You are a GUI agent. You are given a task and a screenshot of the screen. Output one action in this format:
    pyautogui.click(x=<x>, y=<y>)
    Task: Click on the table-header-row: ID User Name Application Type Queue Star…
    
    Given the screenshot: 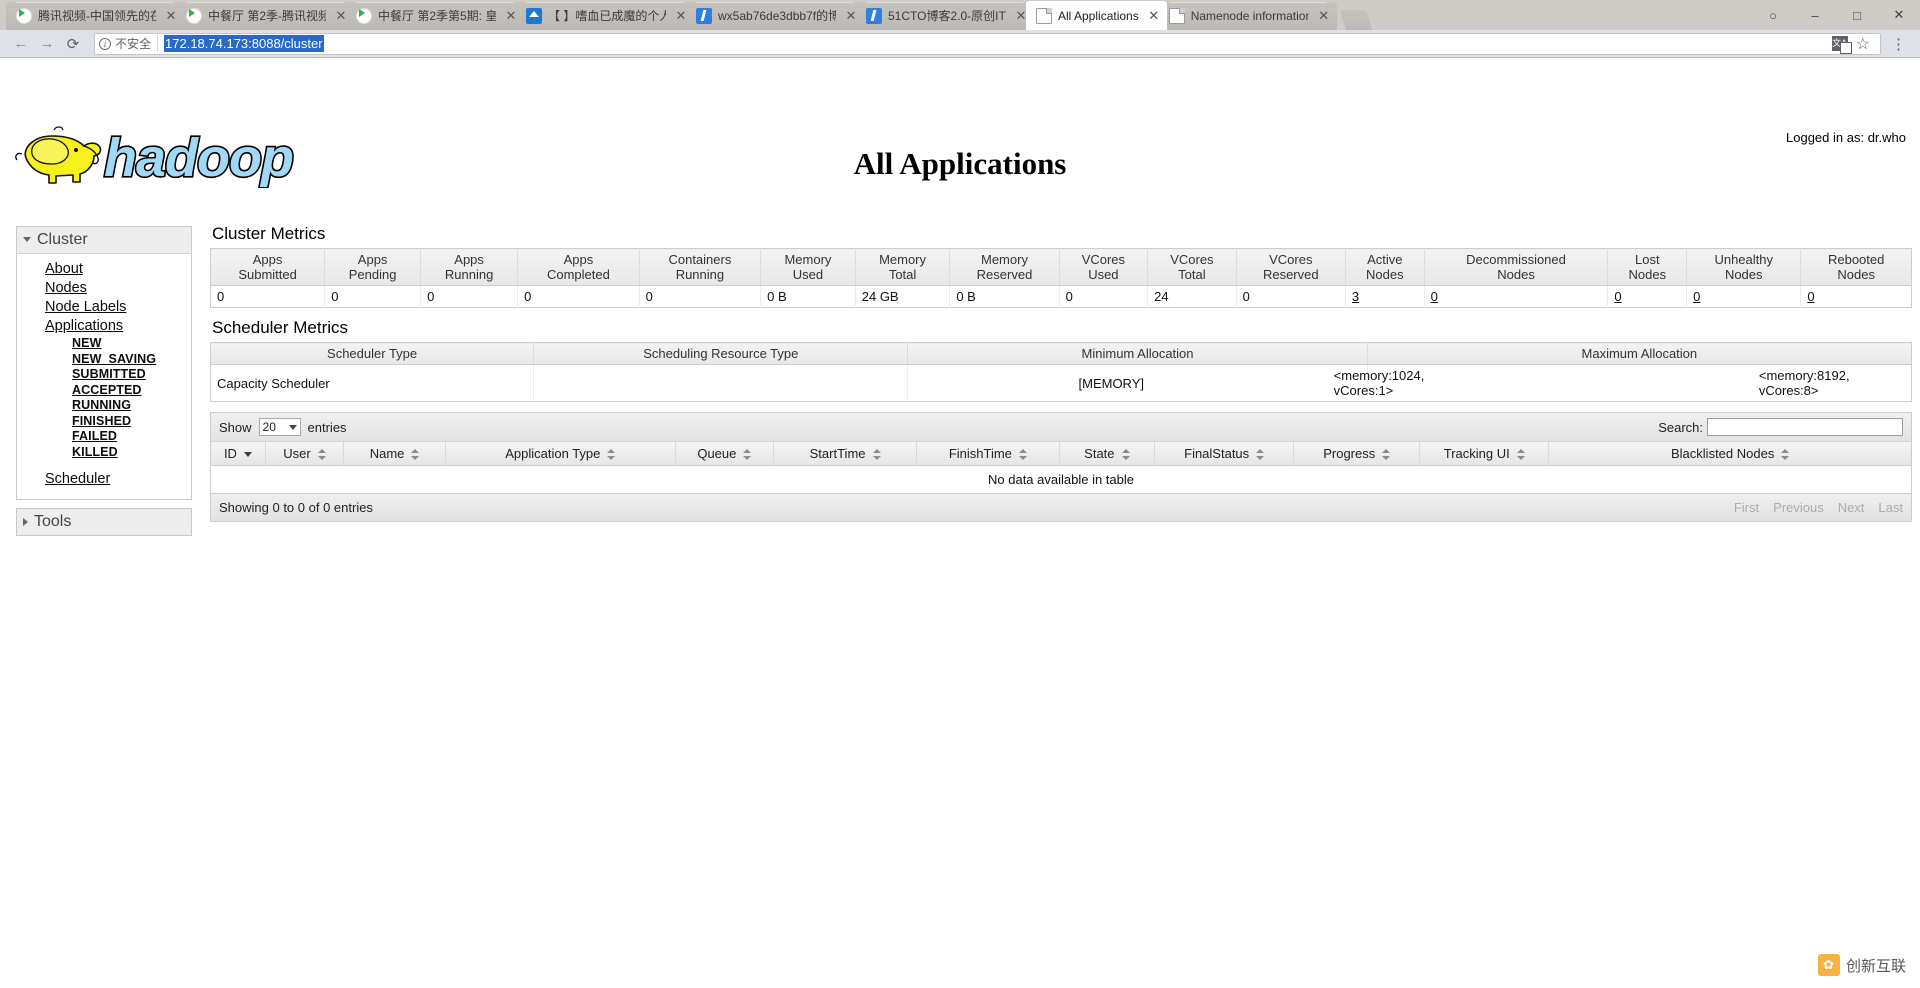 What is the action you would take?
    pyautogui.click(x=1061, y=454)
    